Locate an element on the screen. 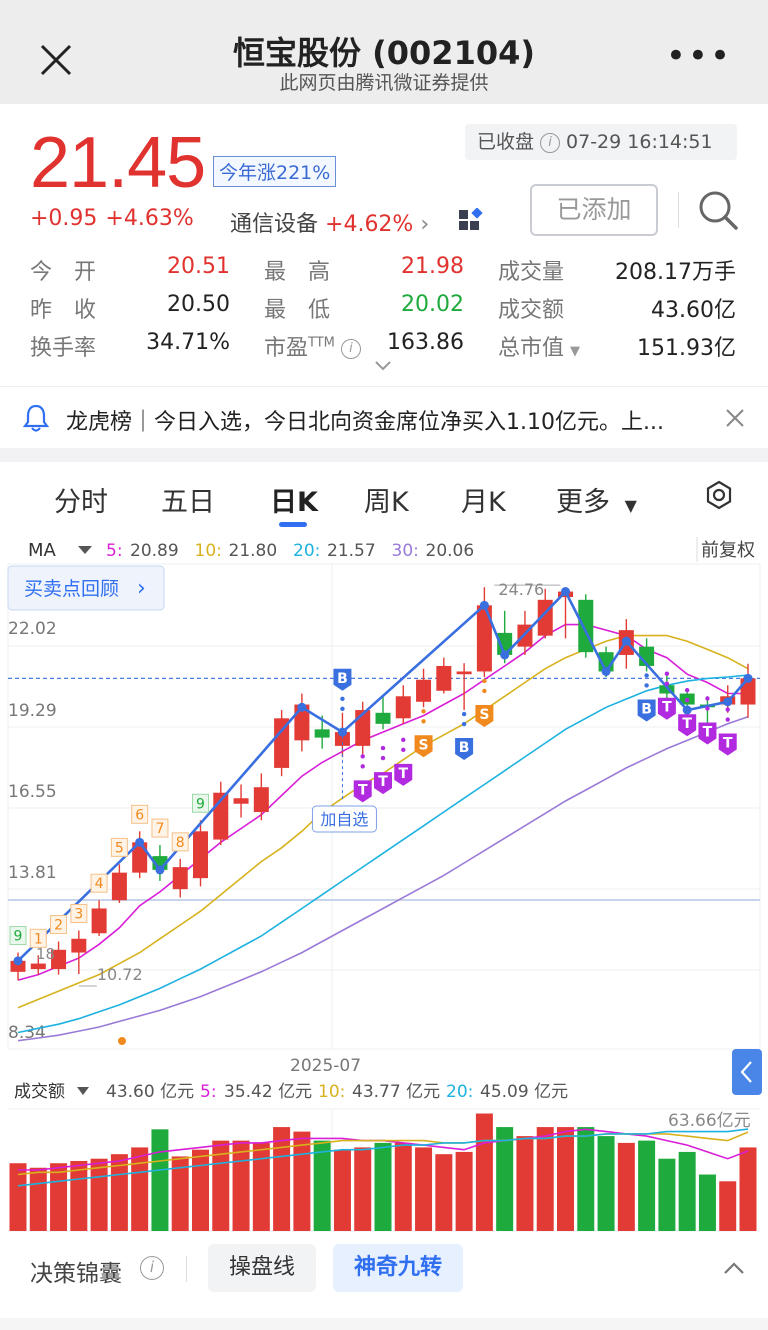 The width and height of the screenshot is (768, 1330). tab-intraday: 分时 is located at coordinates (81, 499).